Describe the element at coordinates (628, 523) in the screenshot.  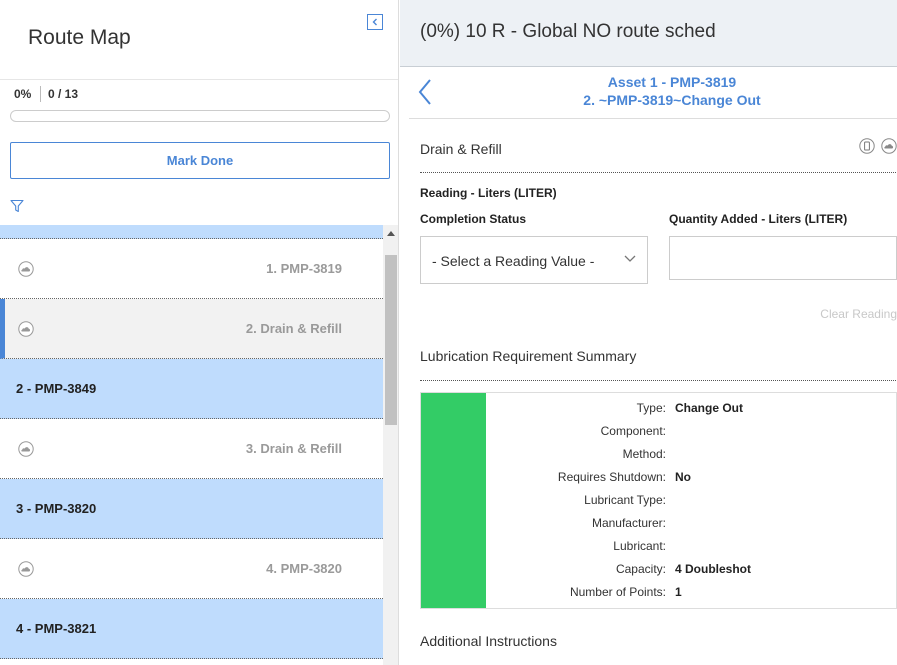
I see `summary-label: Manufacturer:` at that location.